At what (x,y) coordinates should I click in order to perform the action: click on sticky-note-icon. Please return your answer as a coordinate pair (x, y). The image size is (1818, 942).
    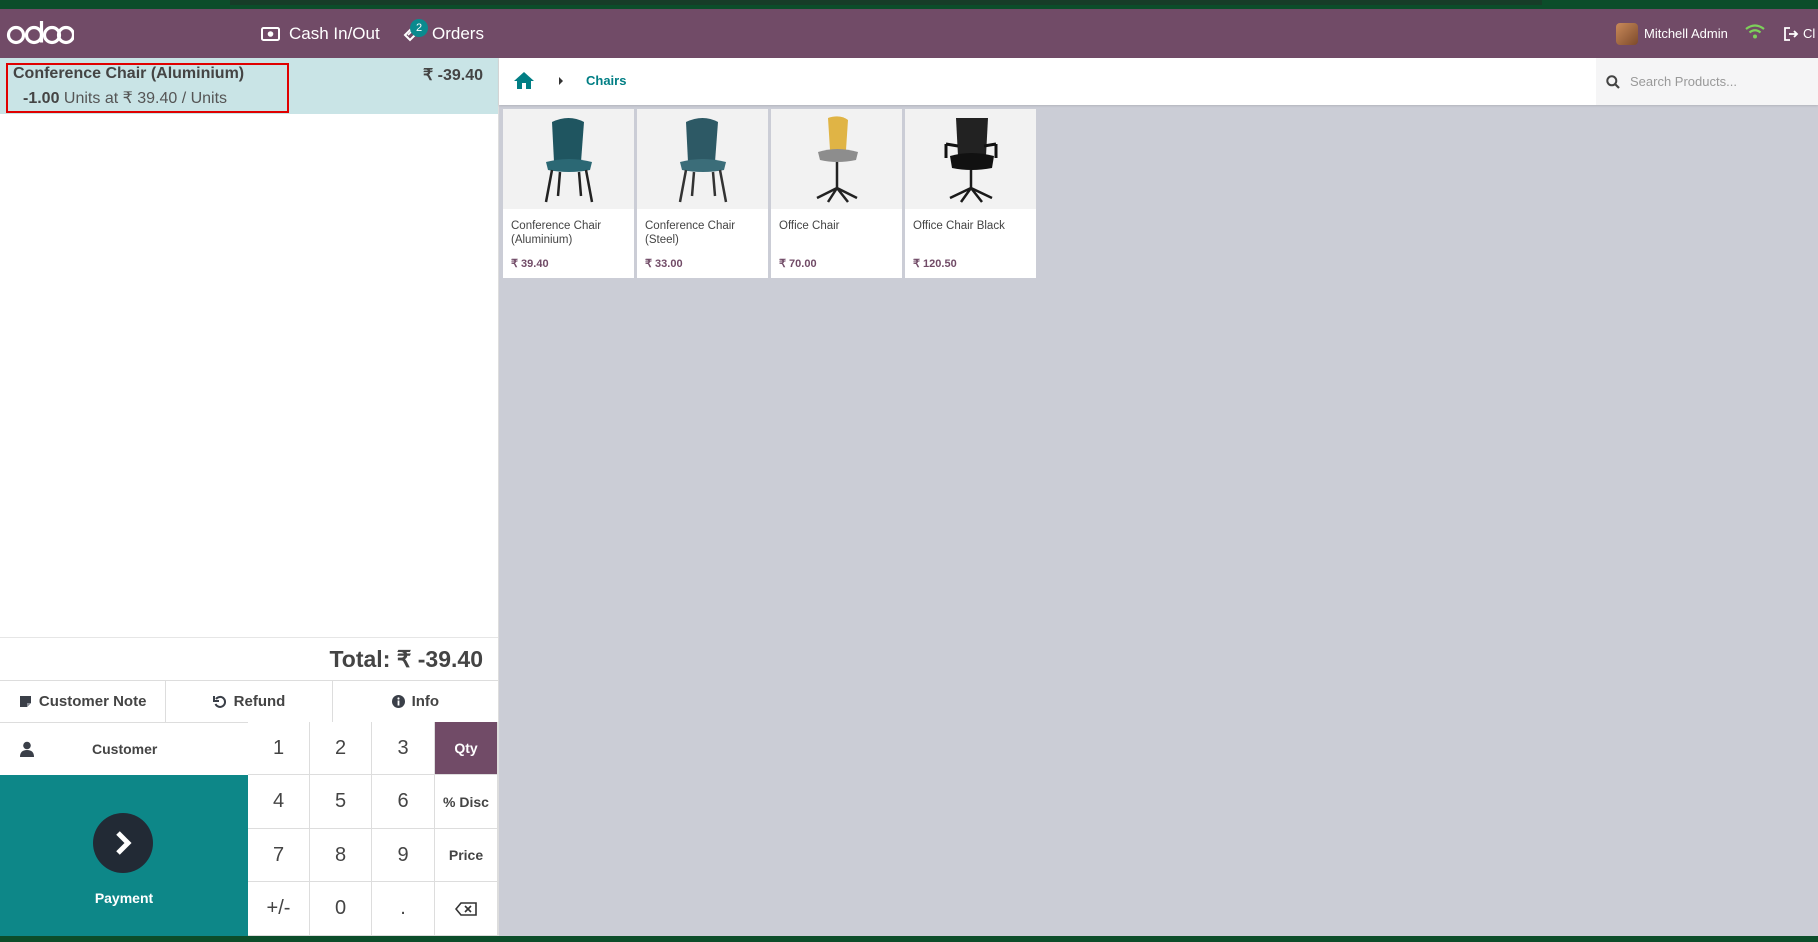
    Looking at the image, I should click on (25, 701).